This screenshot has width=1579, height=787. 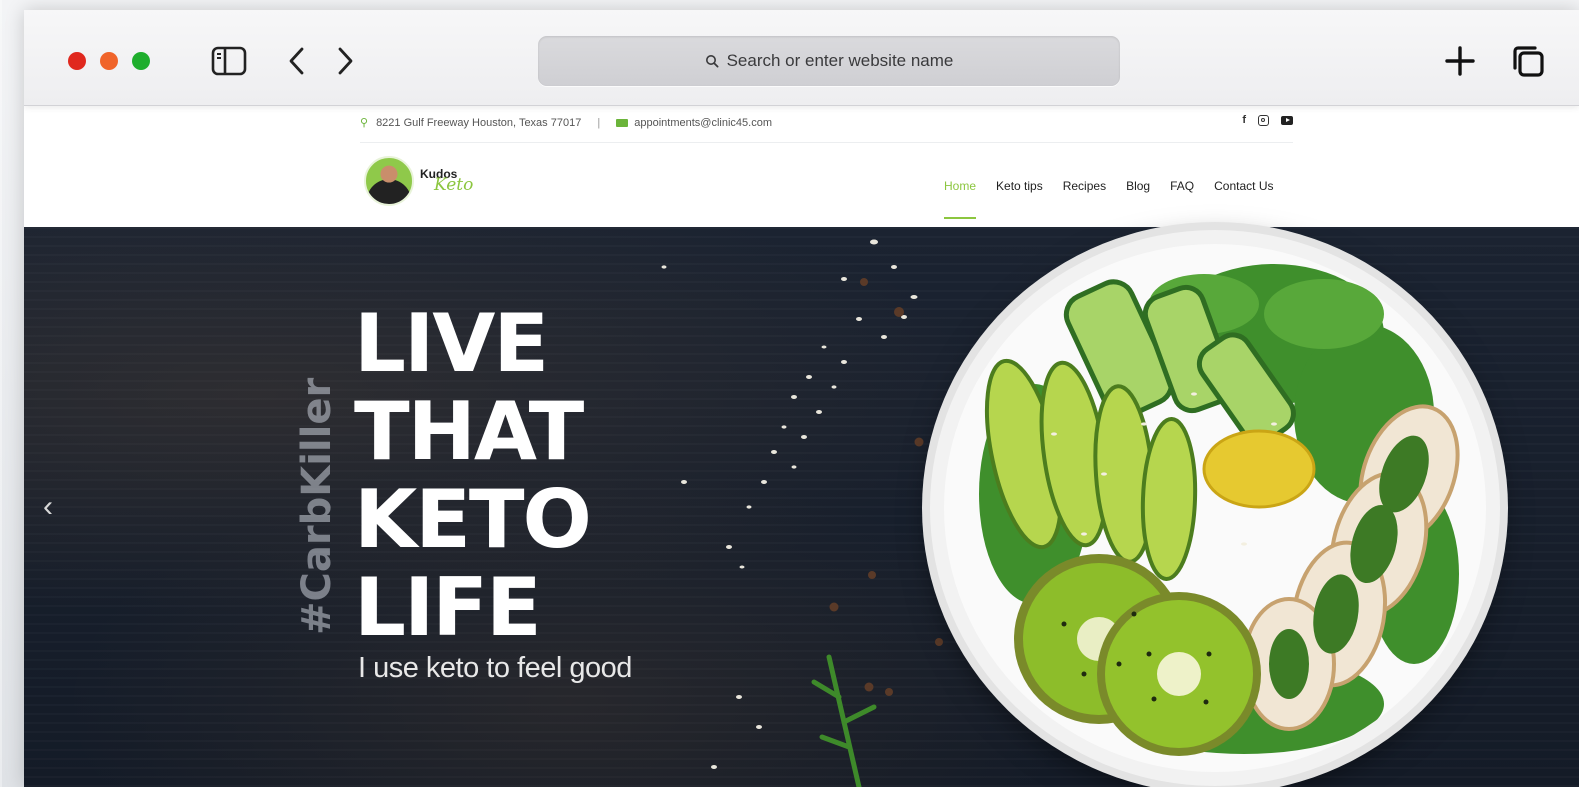 What do you see at coordinates (141, 61) in the screenshot?
I see `zoom-window-button` at bounding box center [141, 61].